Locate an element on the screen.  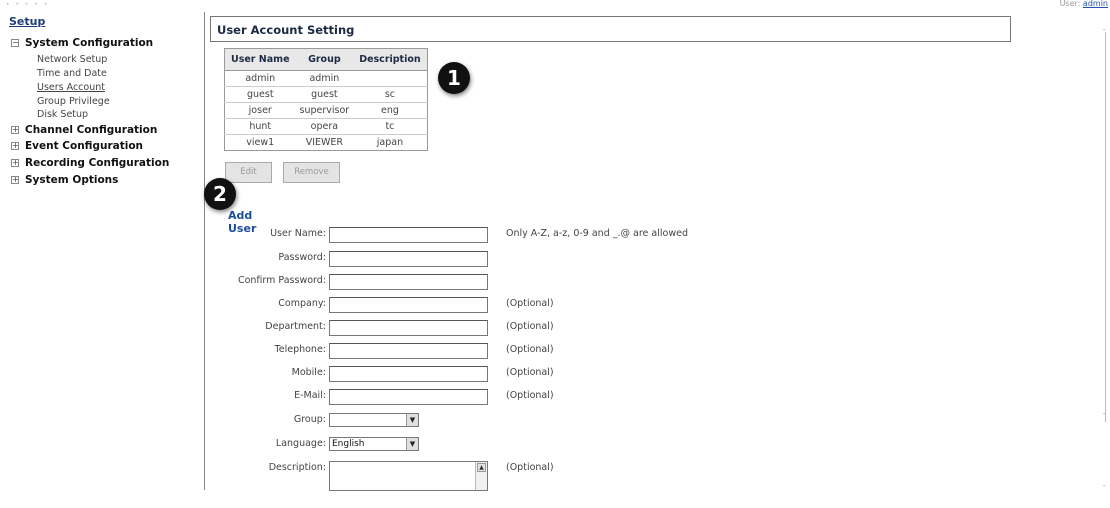
sidebar-group-event-configuration: + Event Configuration is located at coordinates (77, 146).